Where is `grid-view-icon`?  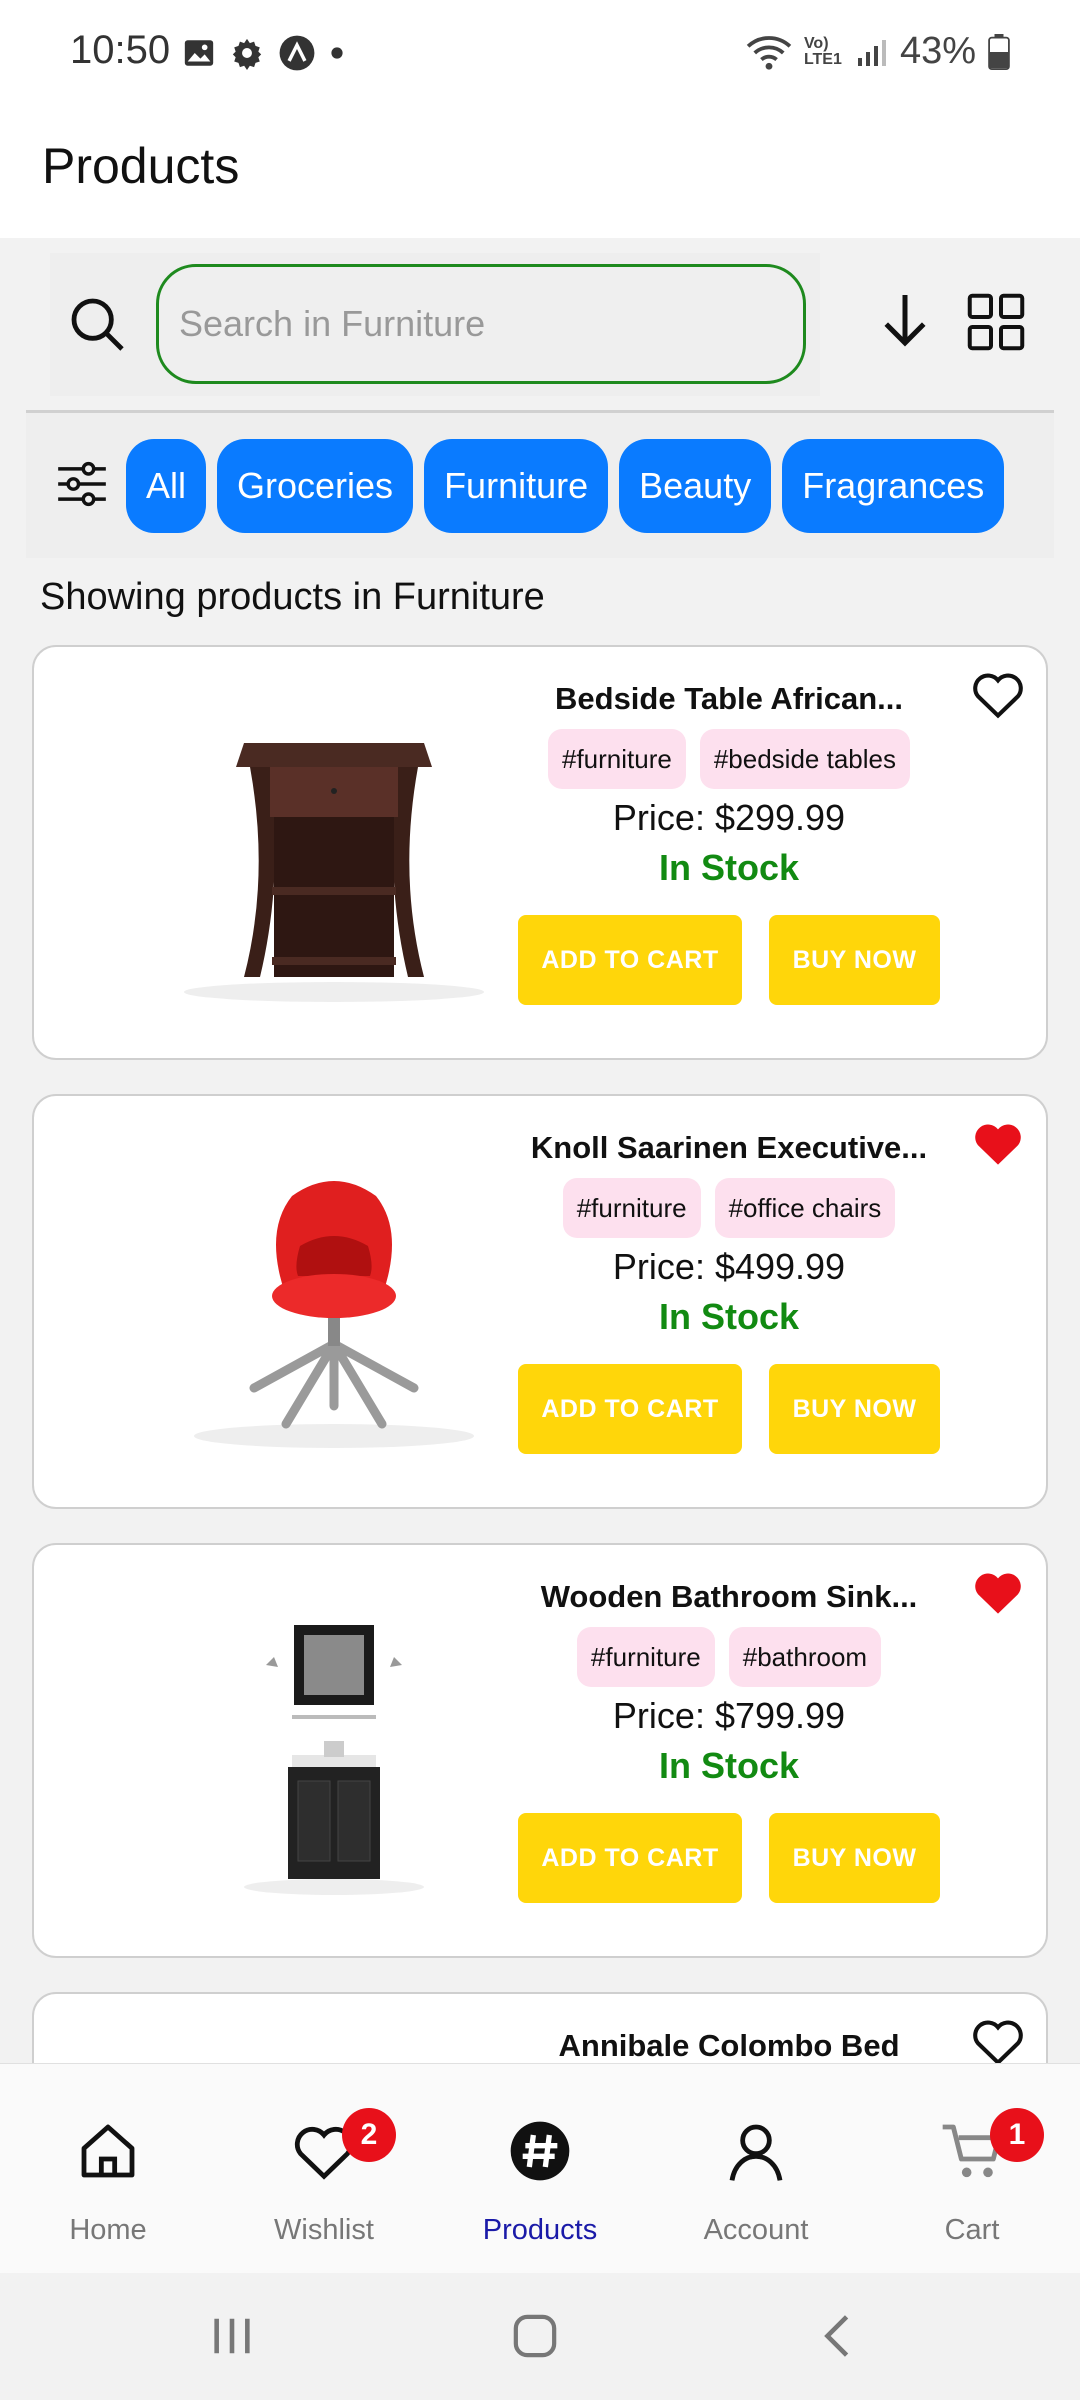
grid-view-icon is located at coordinates (996, 322).